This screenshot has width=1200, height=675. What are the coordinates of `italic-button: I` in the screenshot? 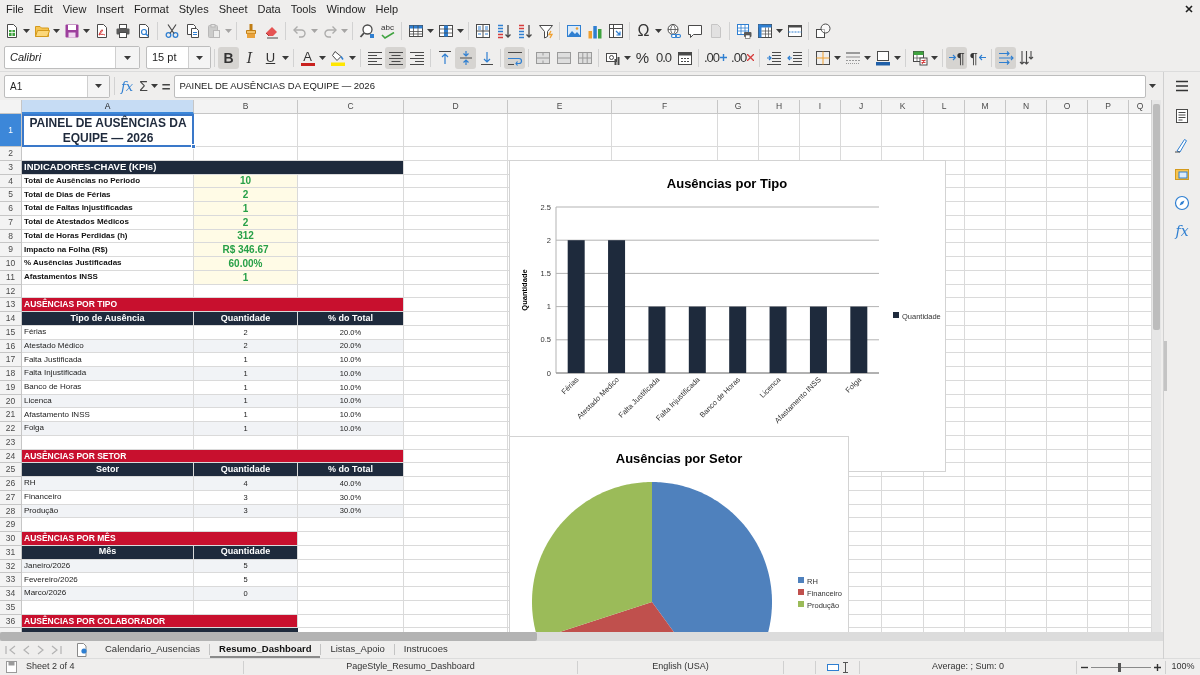 It's located at (249, 57).